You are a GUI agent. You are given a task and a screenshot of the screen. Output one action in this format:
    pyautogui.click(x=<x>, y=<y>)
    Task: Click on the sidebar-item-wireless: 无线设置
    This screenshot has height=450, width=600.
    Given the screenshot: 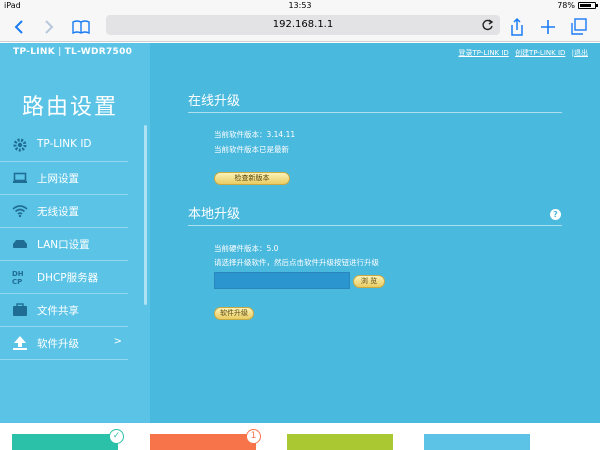 What is the action you would take?
    pyautogui.click(x=64, y=211)
    